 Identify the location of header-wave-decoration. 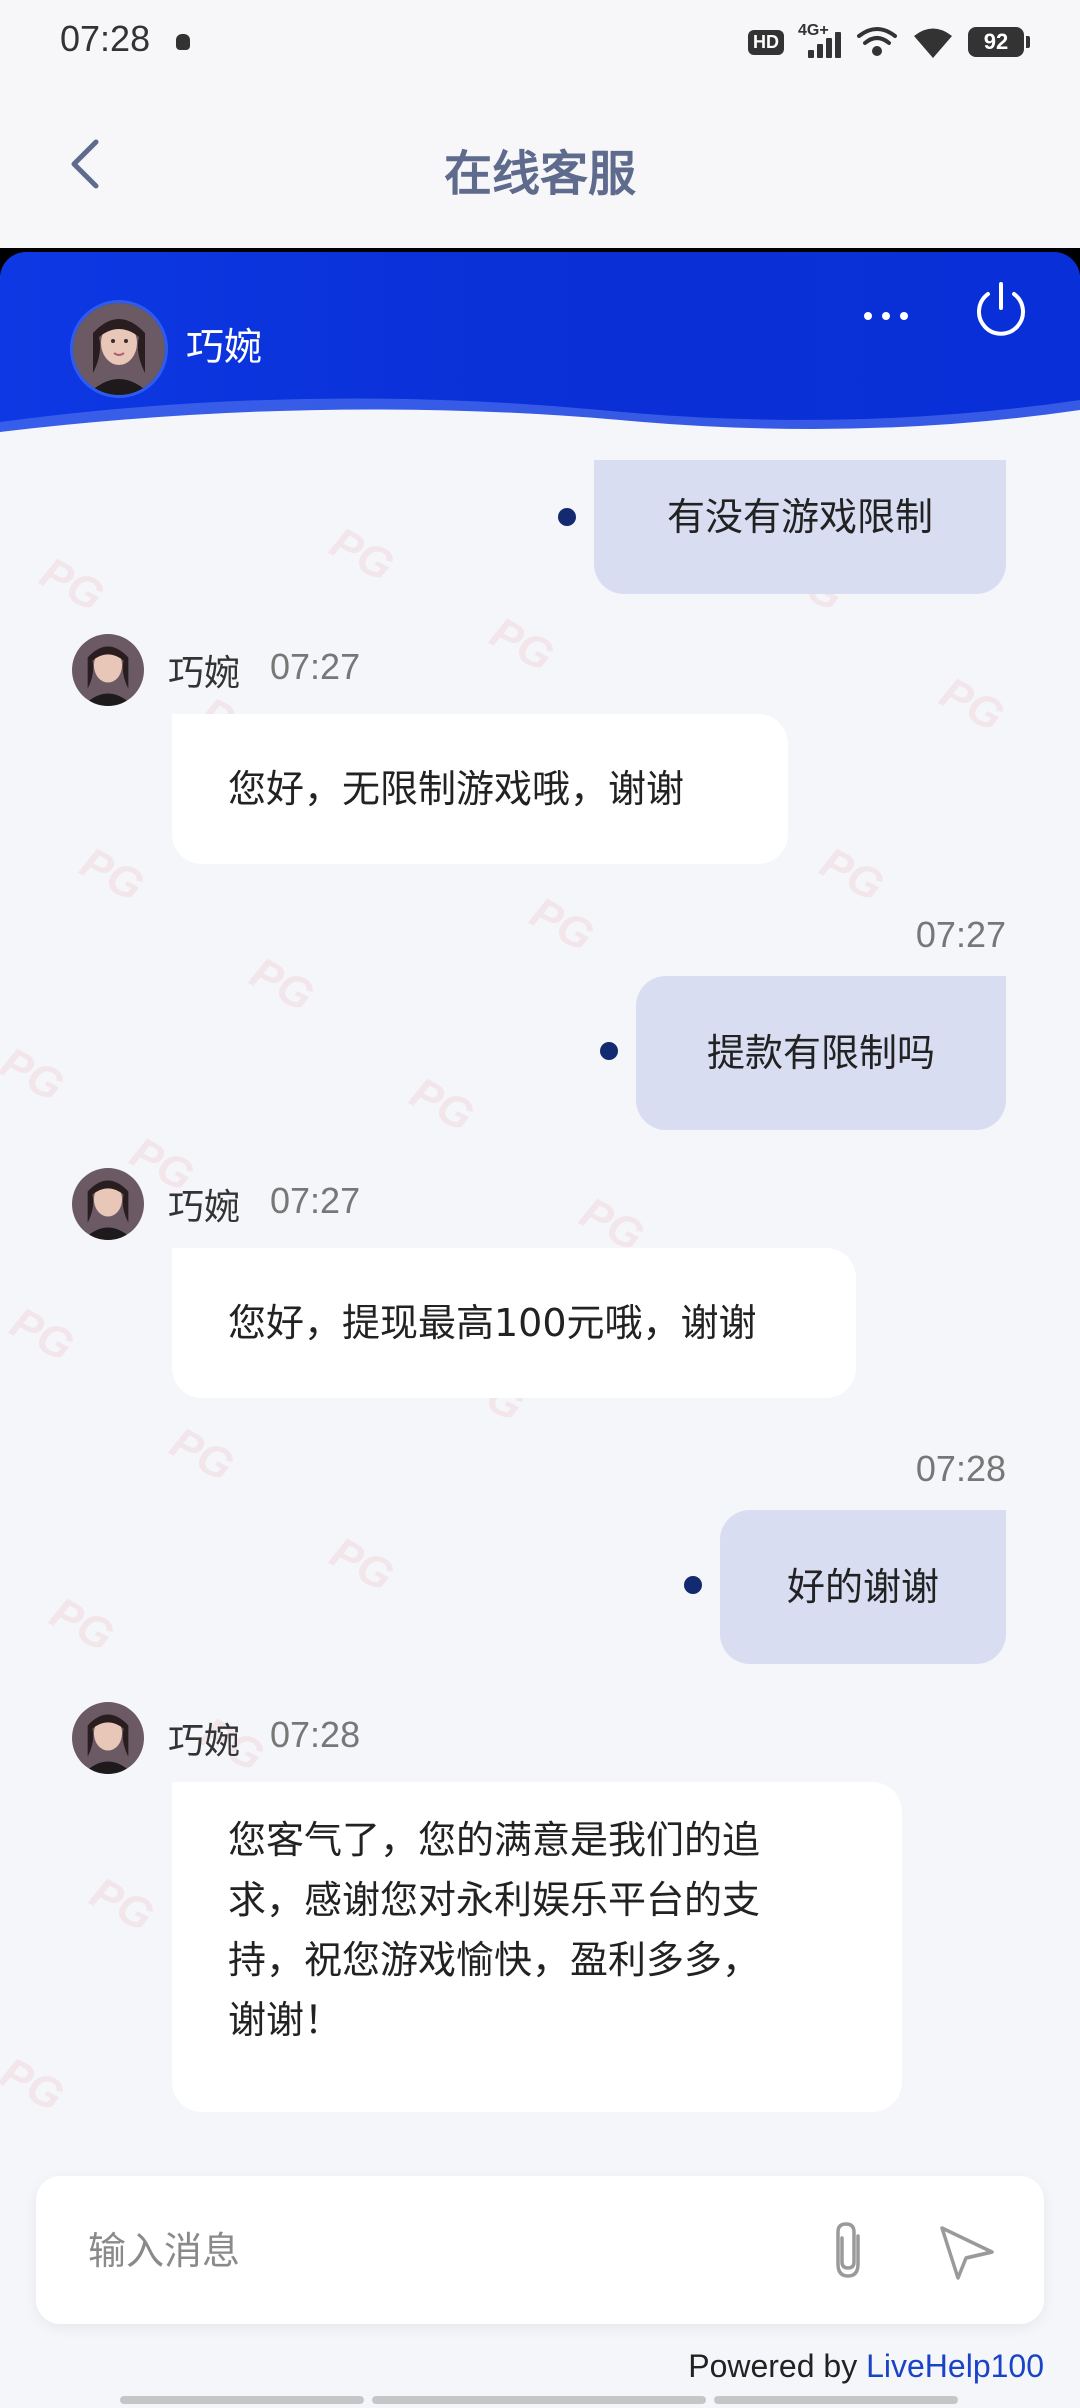
(540, 425).